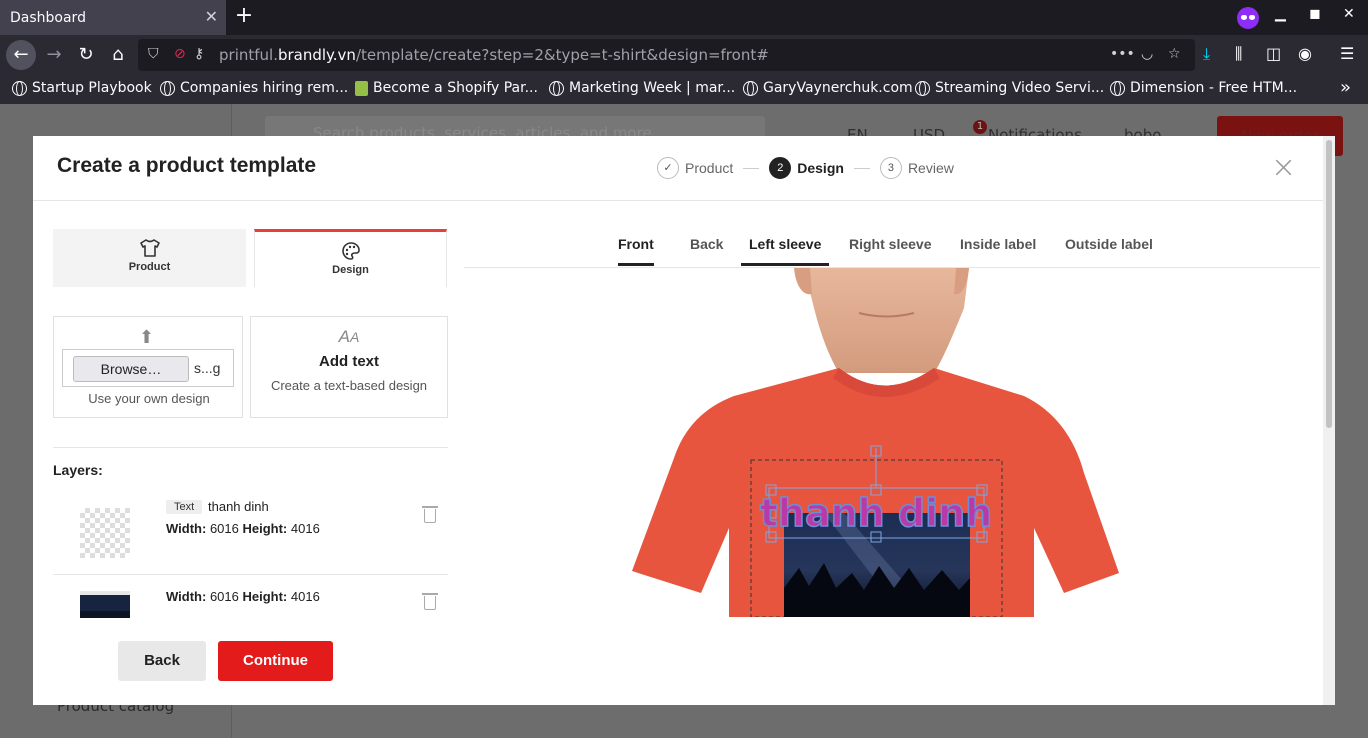 This screenshot has height=738, width=1368. I want to click on bookmark-star-icon: ☆, so click(1174, 54).